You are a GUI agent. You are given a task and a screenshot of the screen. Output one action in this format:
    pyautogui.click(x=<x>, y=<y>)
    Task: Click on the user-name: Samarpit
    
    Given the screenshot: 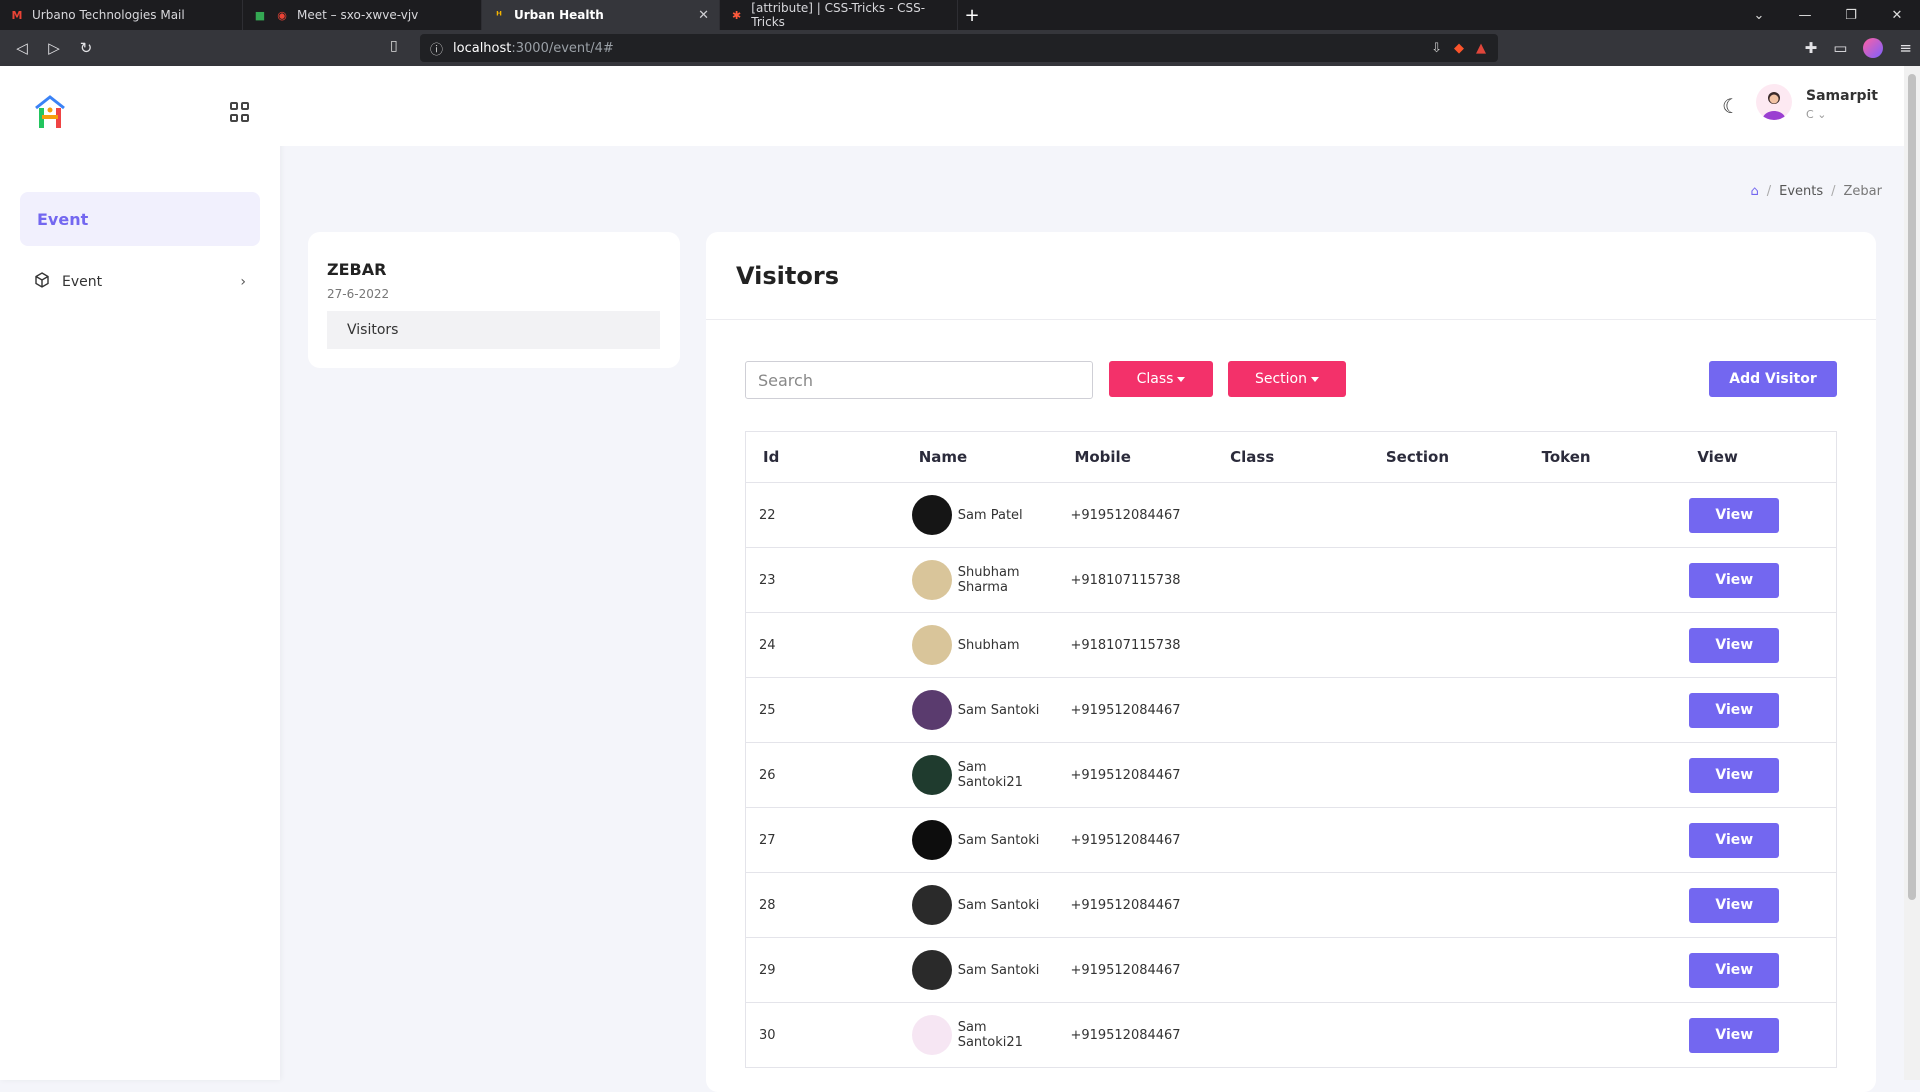 What is the action you would take?
    pyautogui.click(x=1842, y=96)
    